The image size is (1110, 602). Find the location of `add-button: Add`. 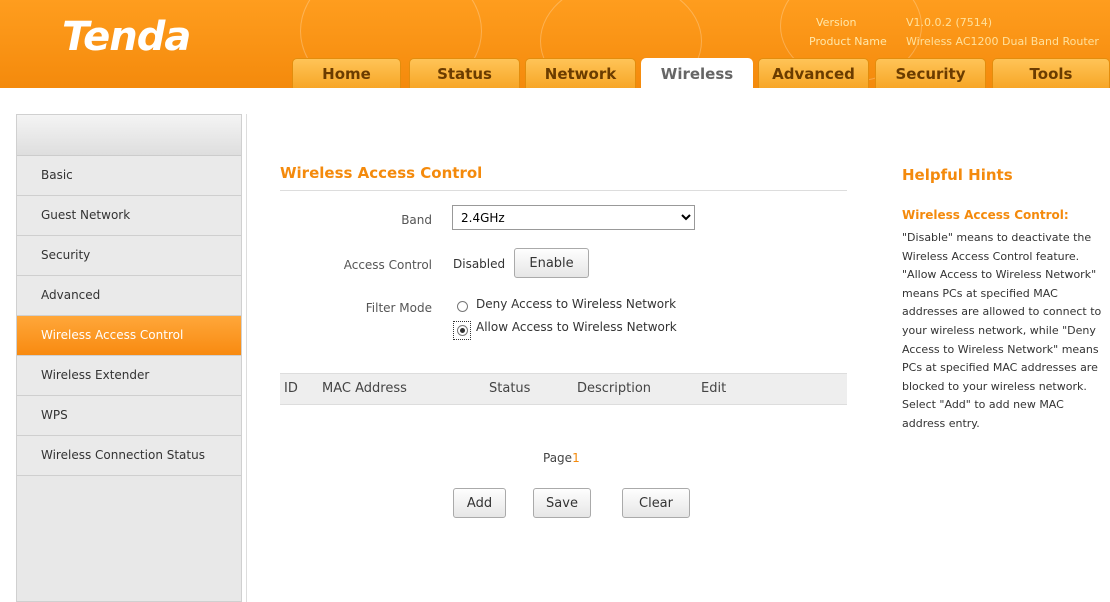

add-button: Add is located at coordinates (479, 503).